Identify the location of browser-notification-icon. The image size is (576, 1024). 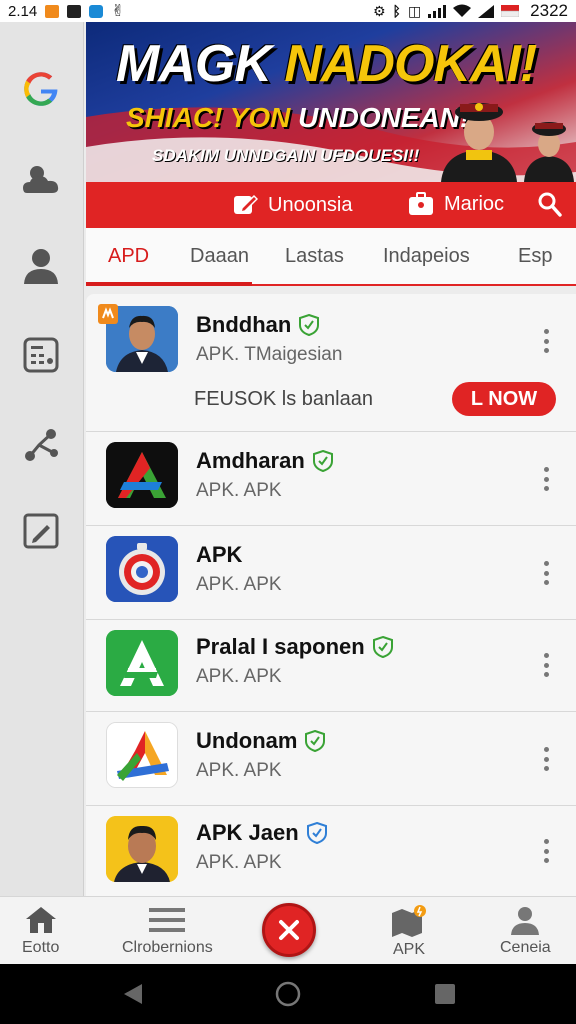
(96, 11).